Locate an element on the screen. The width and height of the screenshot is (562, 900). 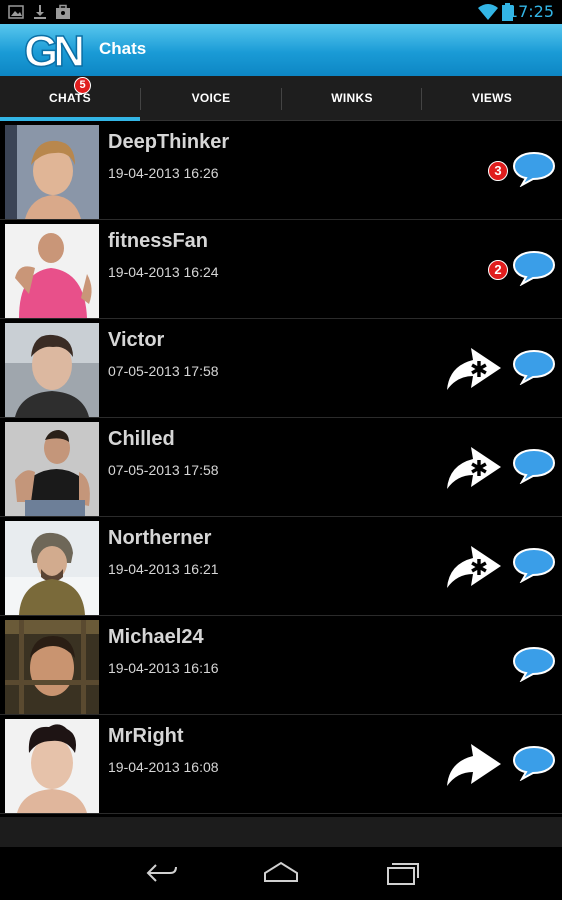
download-icon is located at coordinates (40, 12).